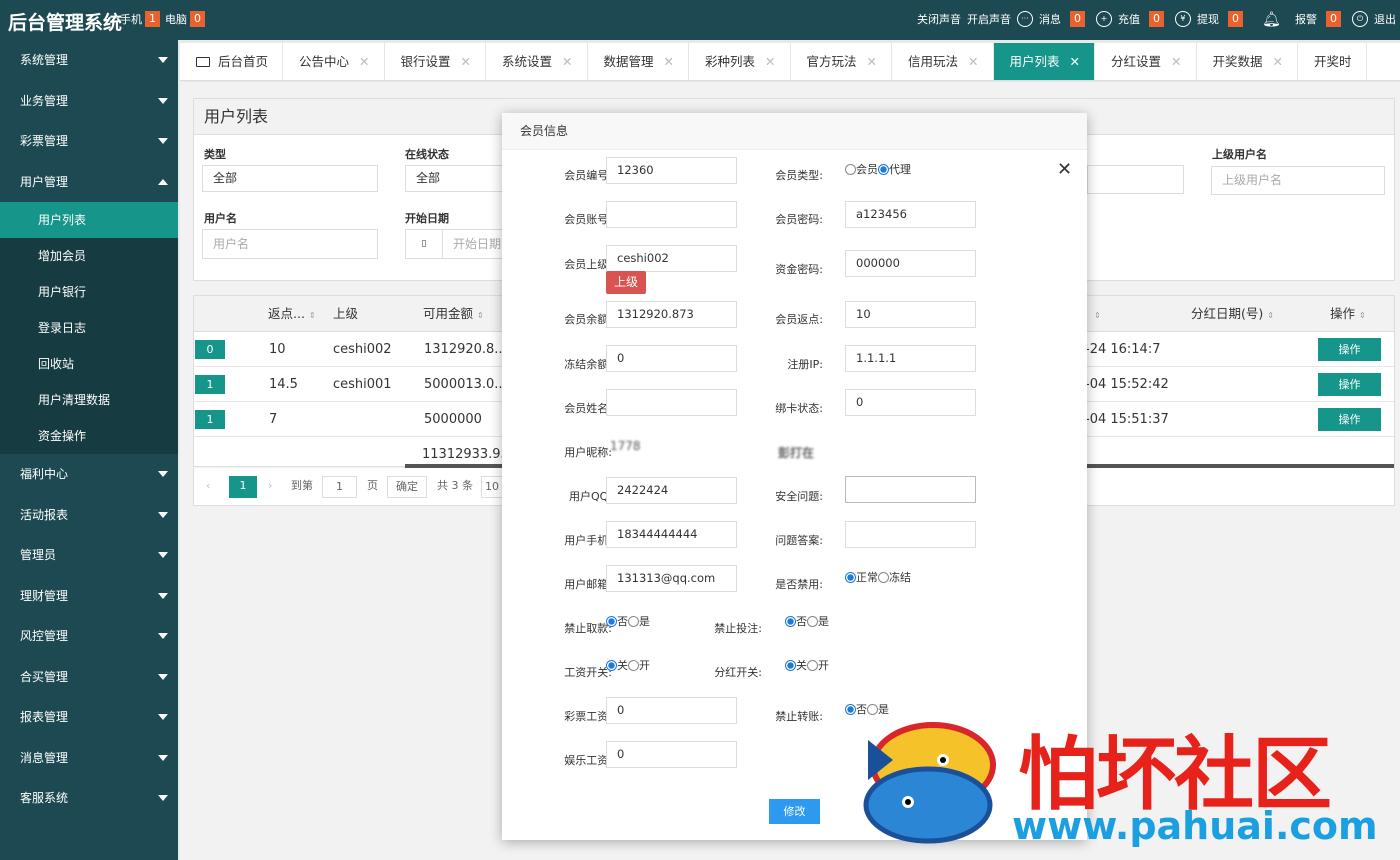  Describe the element at coordinates (1271, 19) in the screenshot. I see `bell-icon: 🔔︎` at that location.